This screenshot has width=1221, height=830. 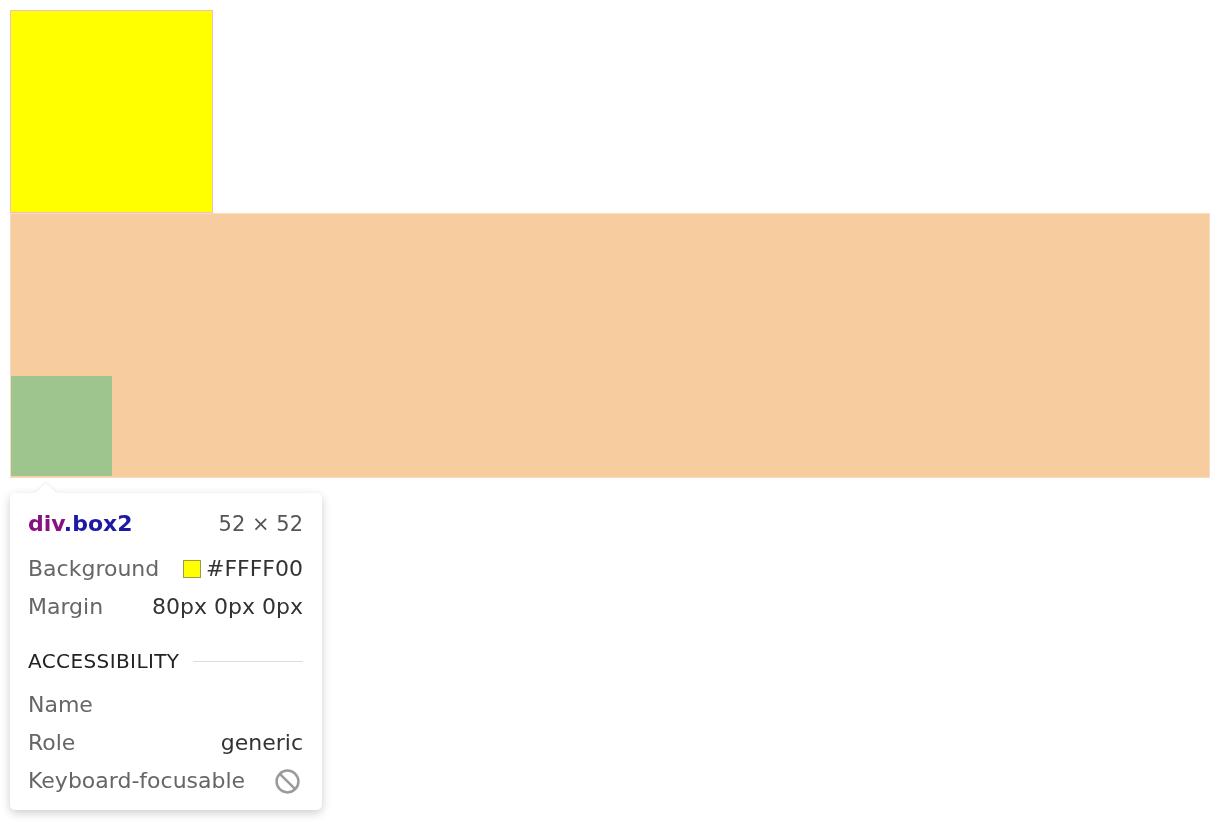 I want to click on element-selector: div.box2, so click(x=80, y=524).